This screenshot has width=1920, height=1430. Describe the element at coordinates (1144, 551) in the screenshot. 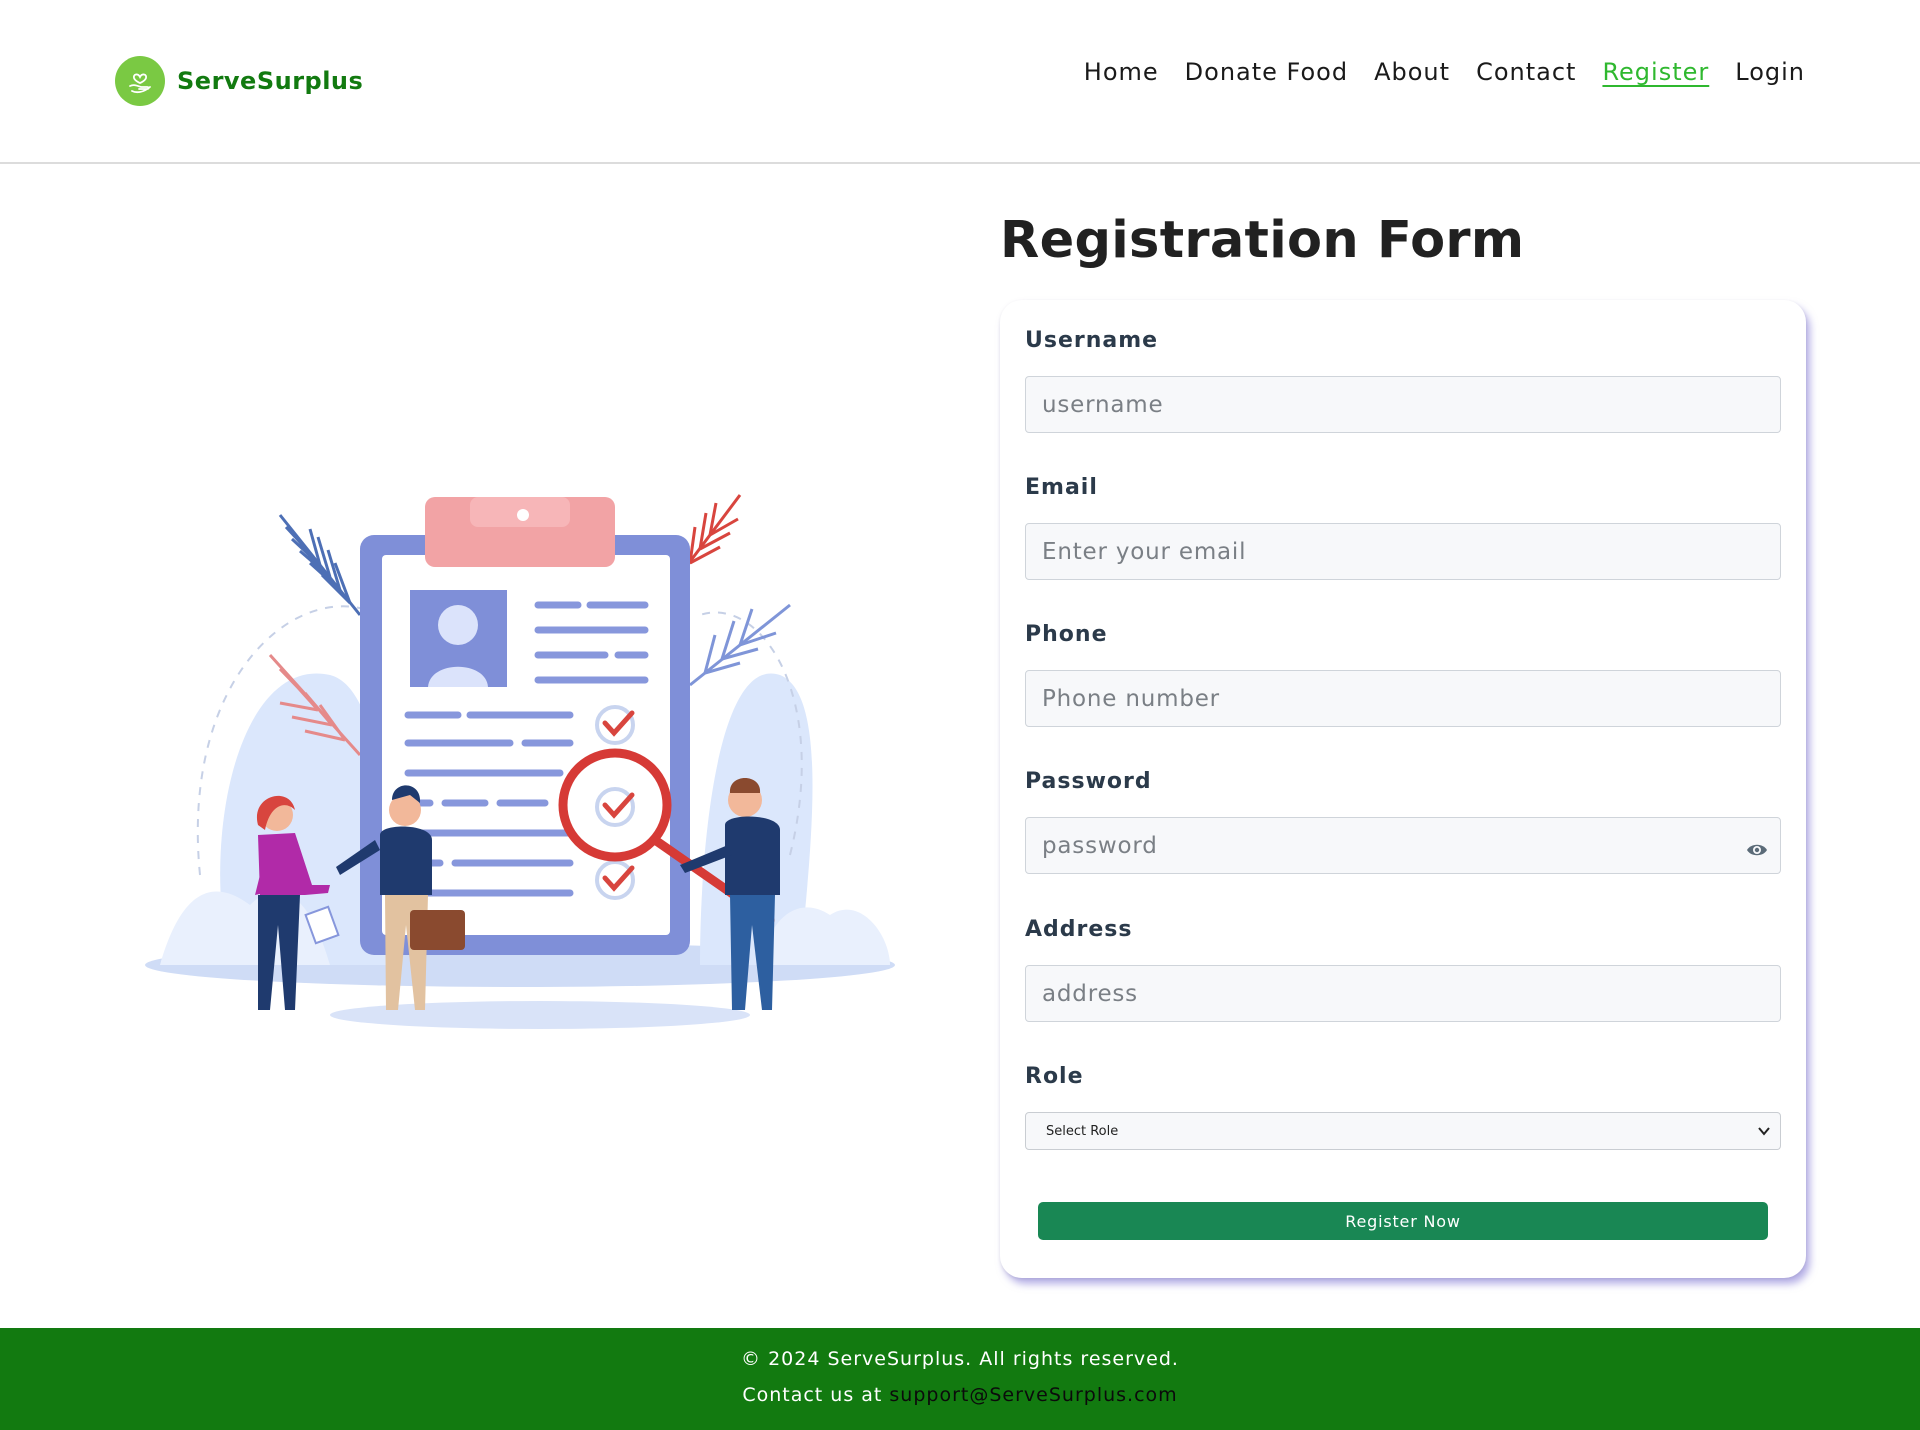

I see `email-placeholder: Enter your email` at that location.